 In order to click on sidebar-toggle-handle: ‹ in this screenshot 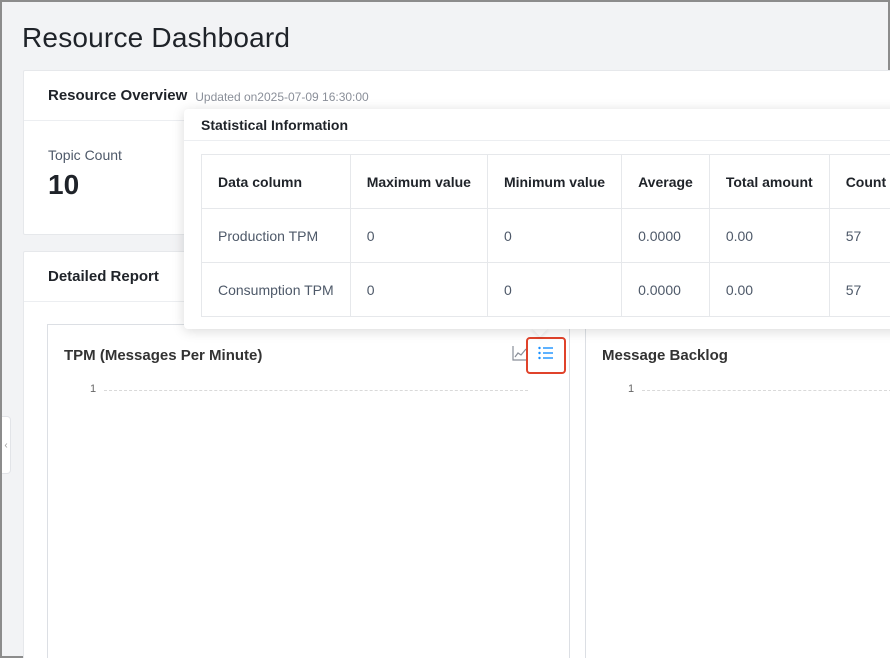, I will do `click(6, 445)`.